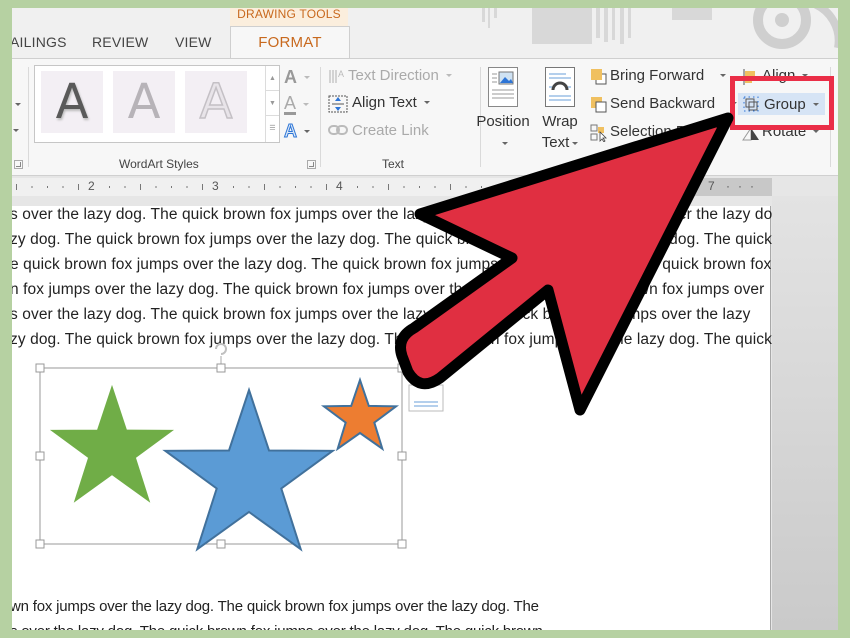 The width and height of the screenshot is (850, 638). What do you see at coordinates (291, 131) in the screenshot?
I see `text-effects-icon: A` at bounding box center [291, 131].